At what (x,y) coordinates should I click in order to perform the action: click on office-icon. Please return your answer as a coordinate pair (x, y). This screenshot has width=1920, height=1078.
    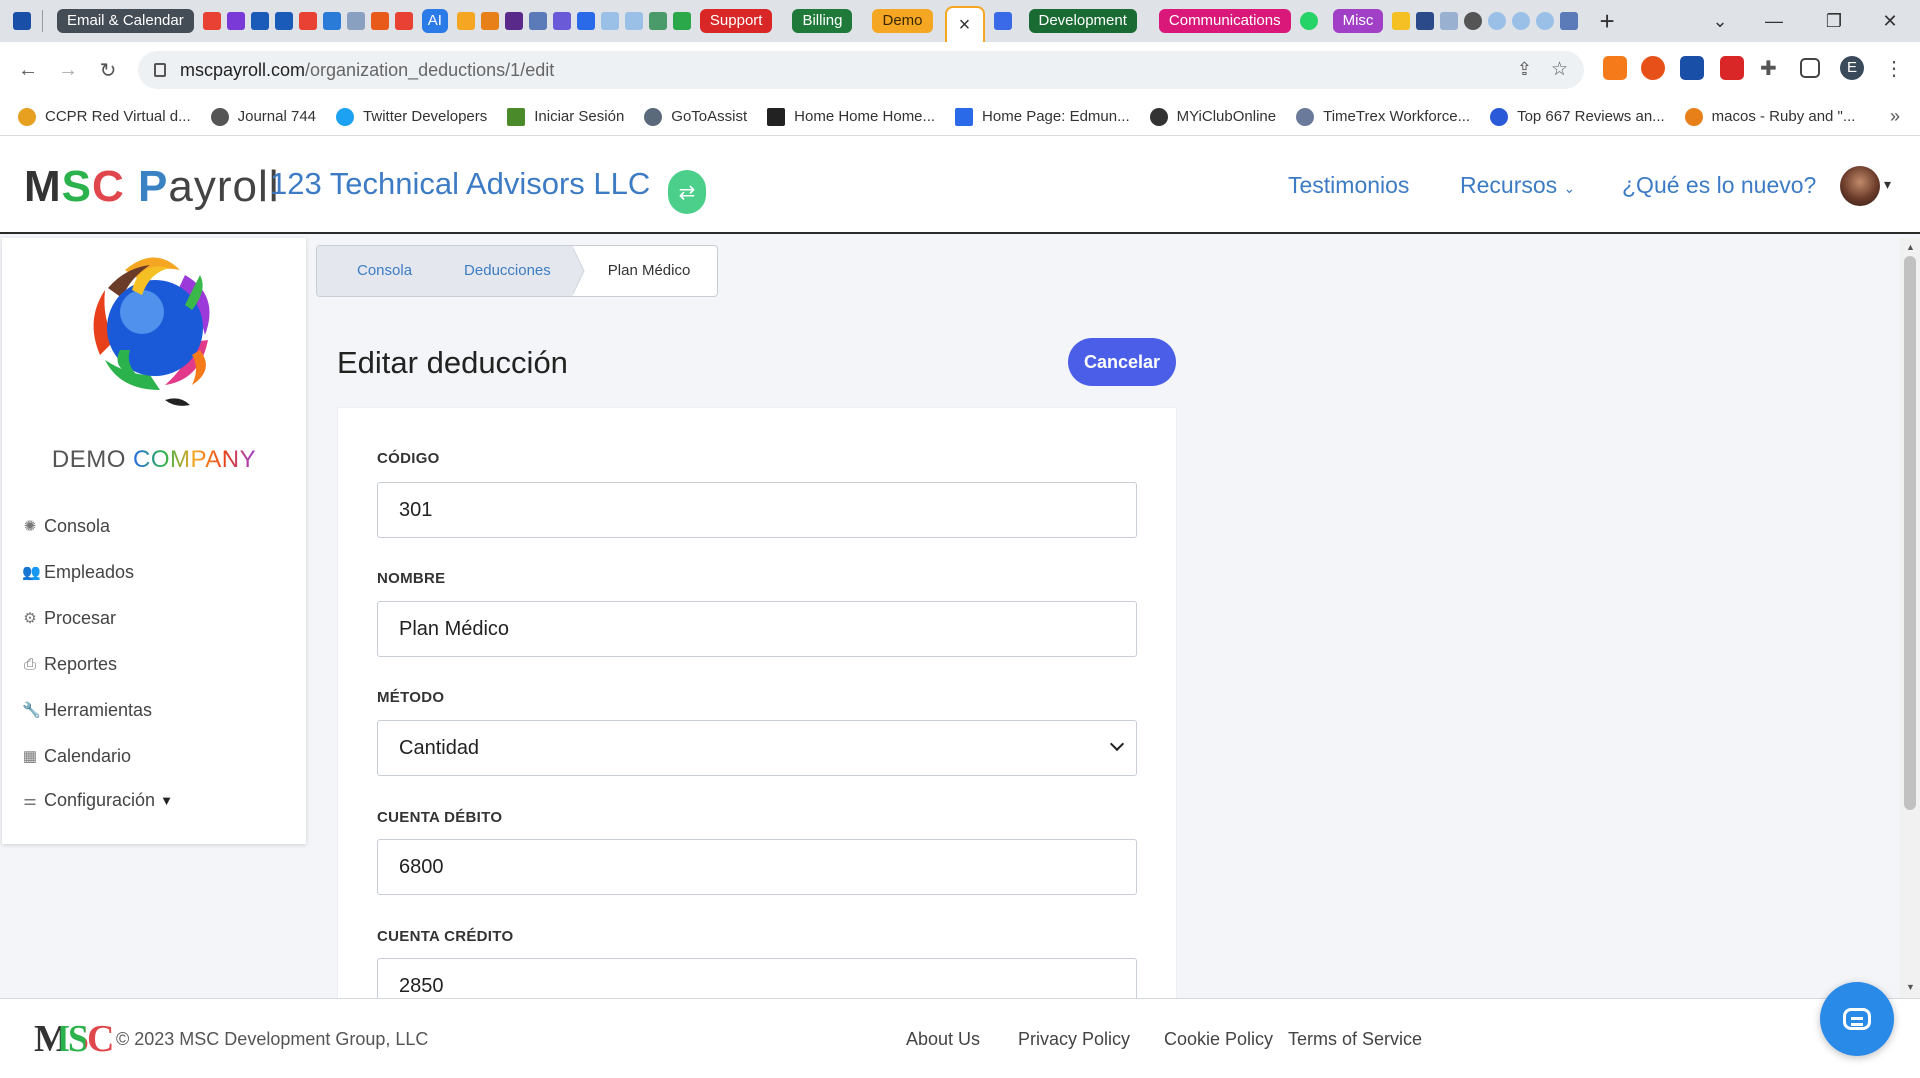
    Looking at the image, I should click on (379, 21).